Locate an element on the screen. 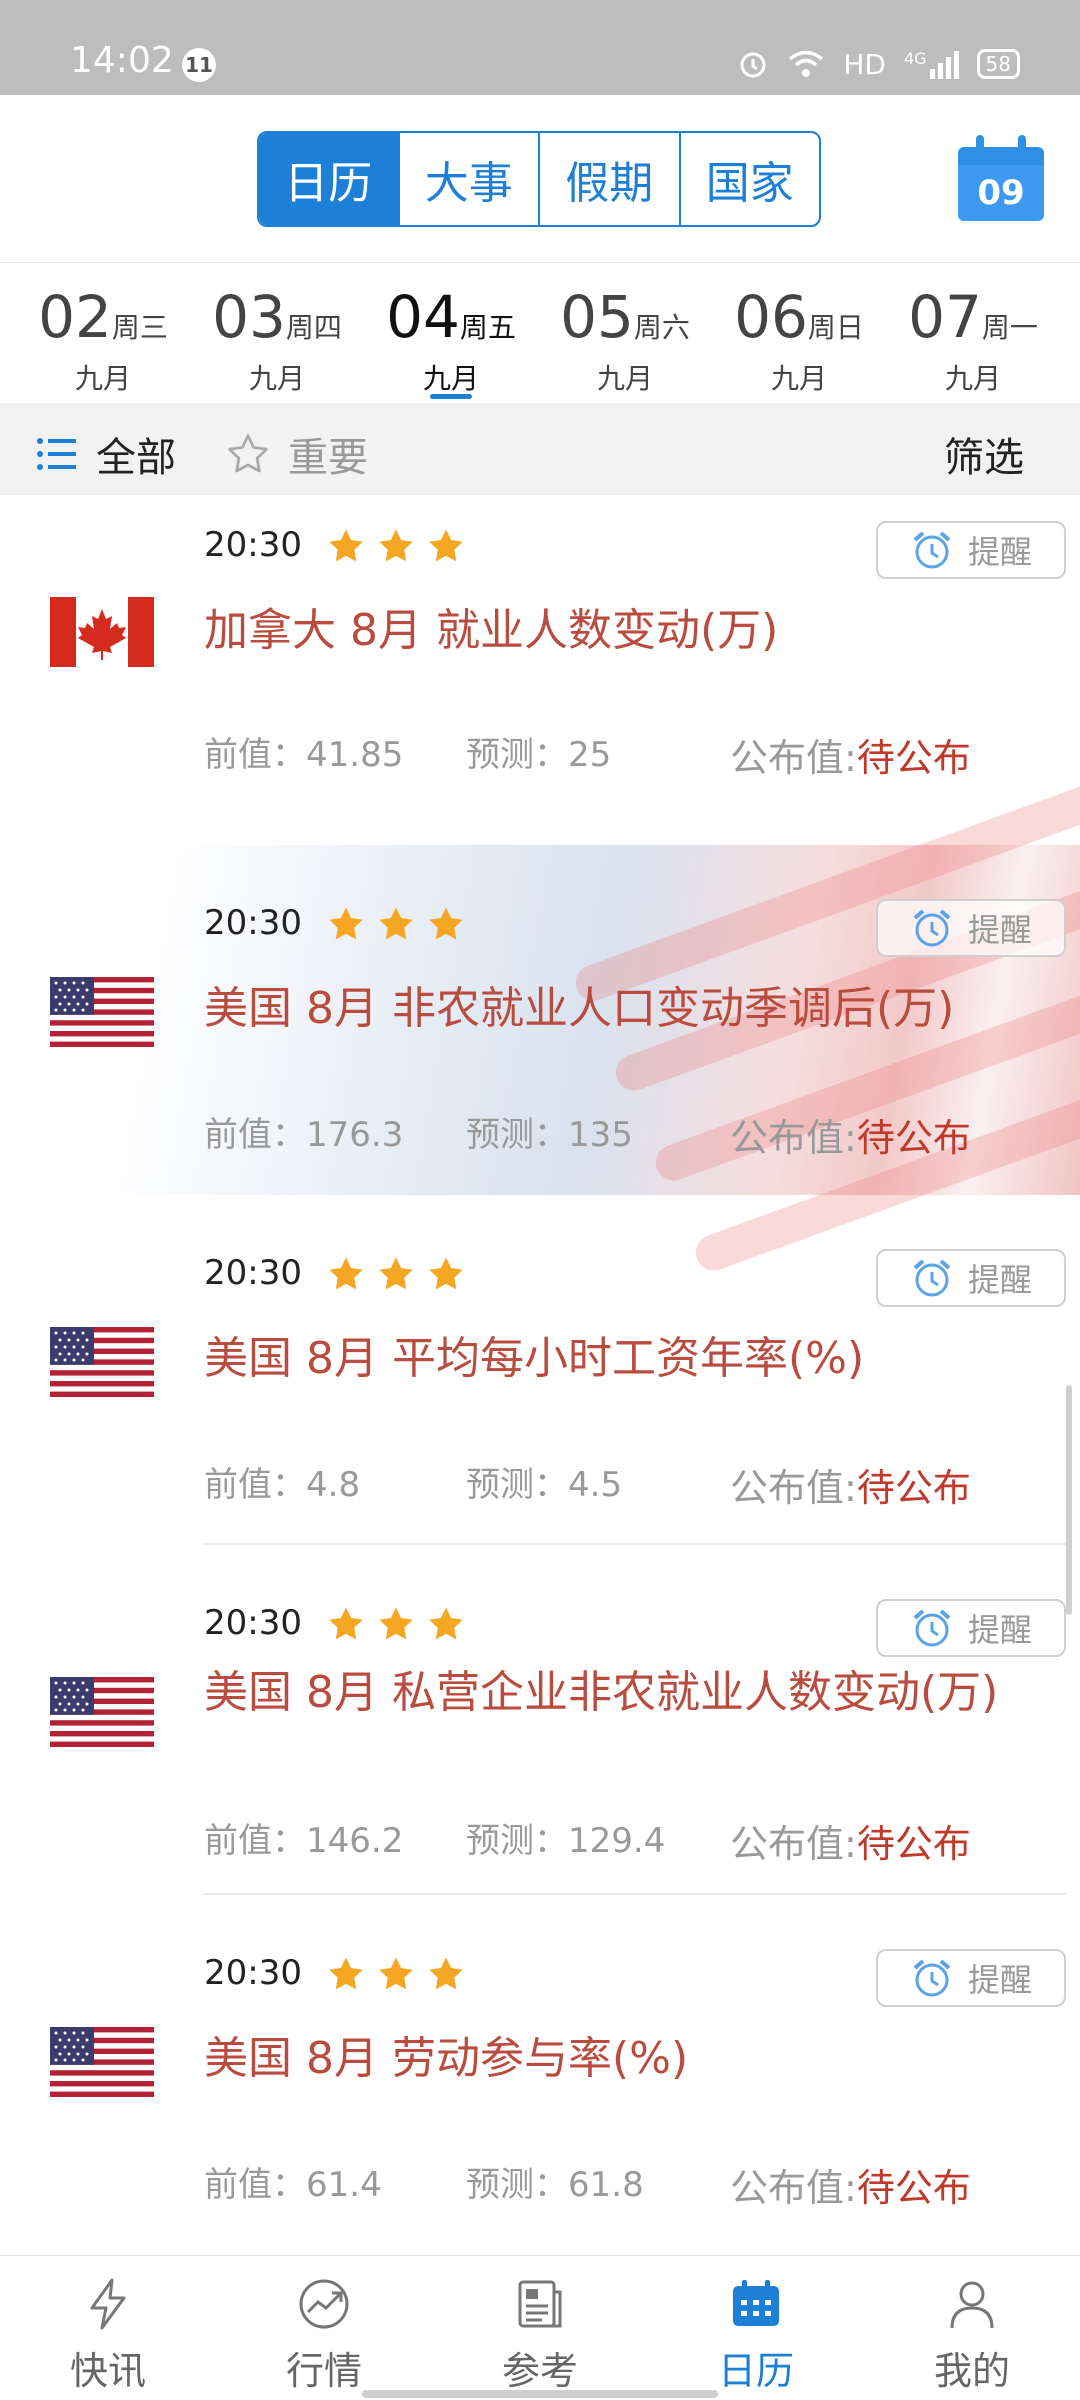 The image size is (1080, 2400). nav-profile: 我的 is located at coordinates (972, 2328).